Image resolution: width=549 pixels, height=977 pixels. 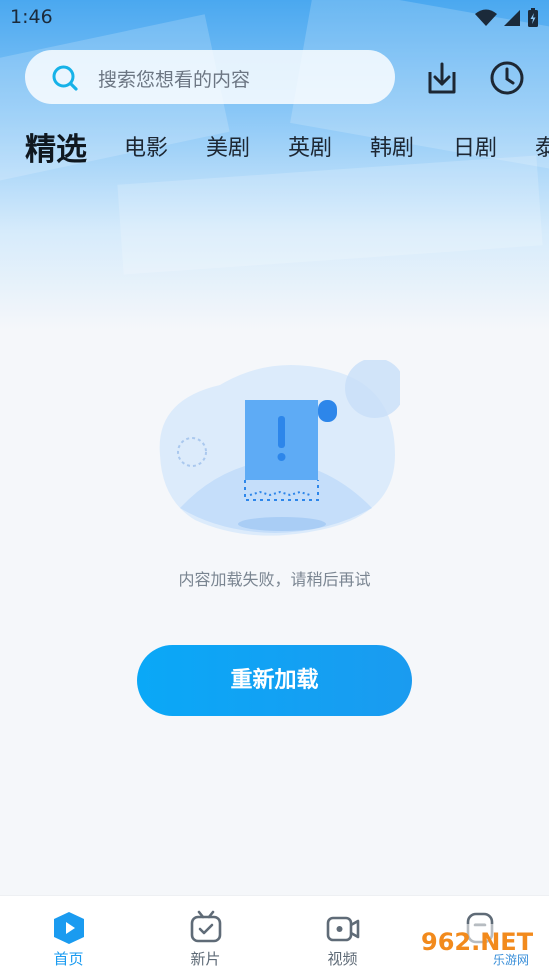 What do you see at coordinates (392, 146) in the screenshot?
I see `tab-korean-drama: 韩剧` at bounding box center [392, 146].